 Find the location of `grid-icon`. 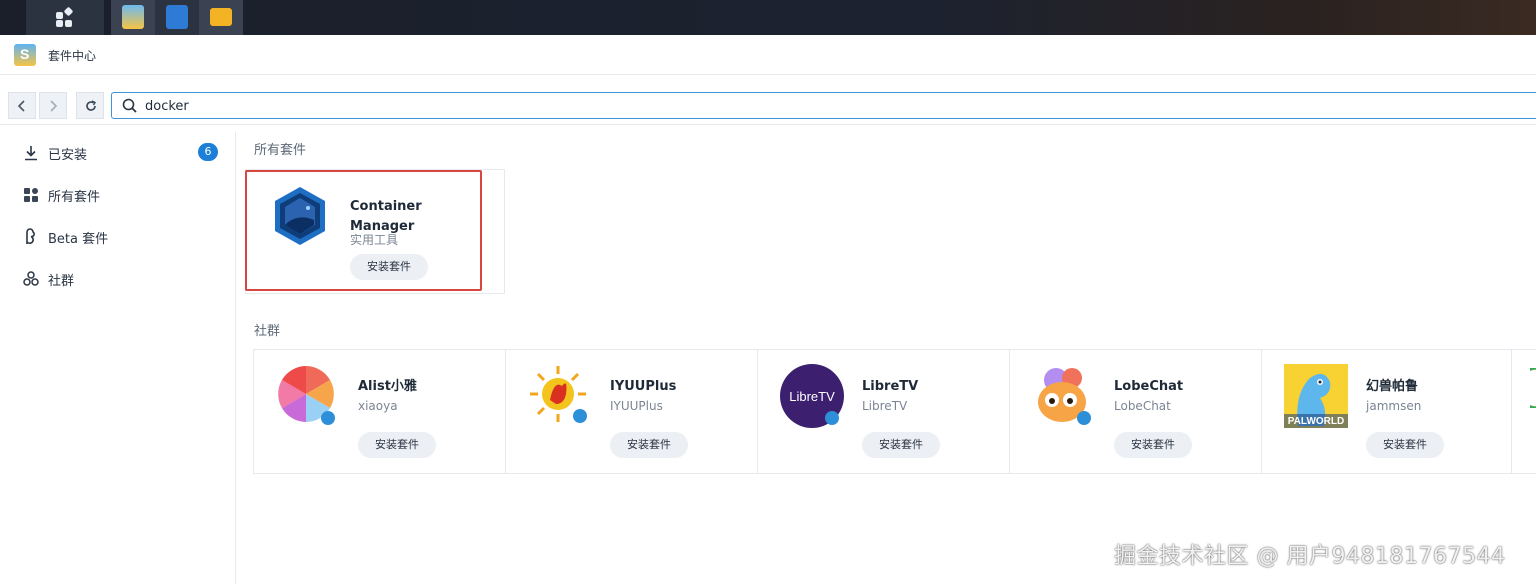

grid-icon is located at coordinates (31, 195).